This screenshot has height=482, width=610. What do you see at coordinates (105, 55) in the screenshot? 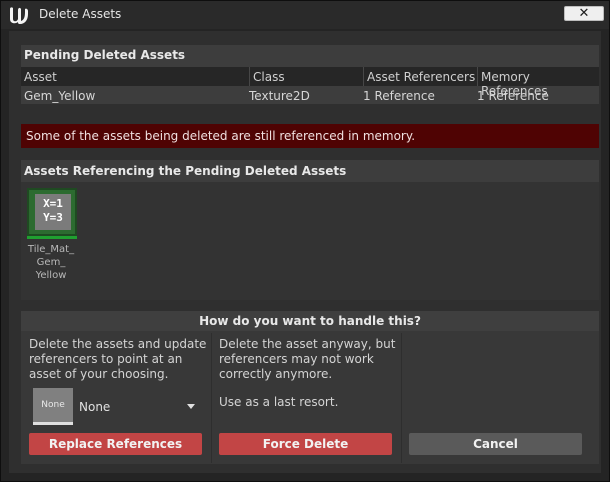
I see `pending-heading: Pending Deleted Assets` at bounding box center [105, 55].